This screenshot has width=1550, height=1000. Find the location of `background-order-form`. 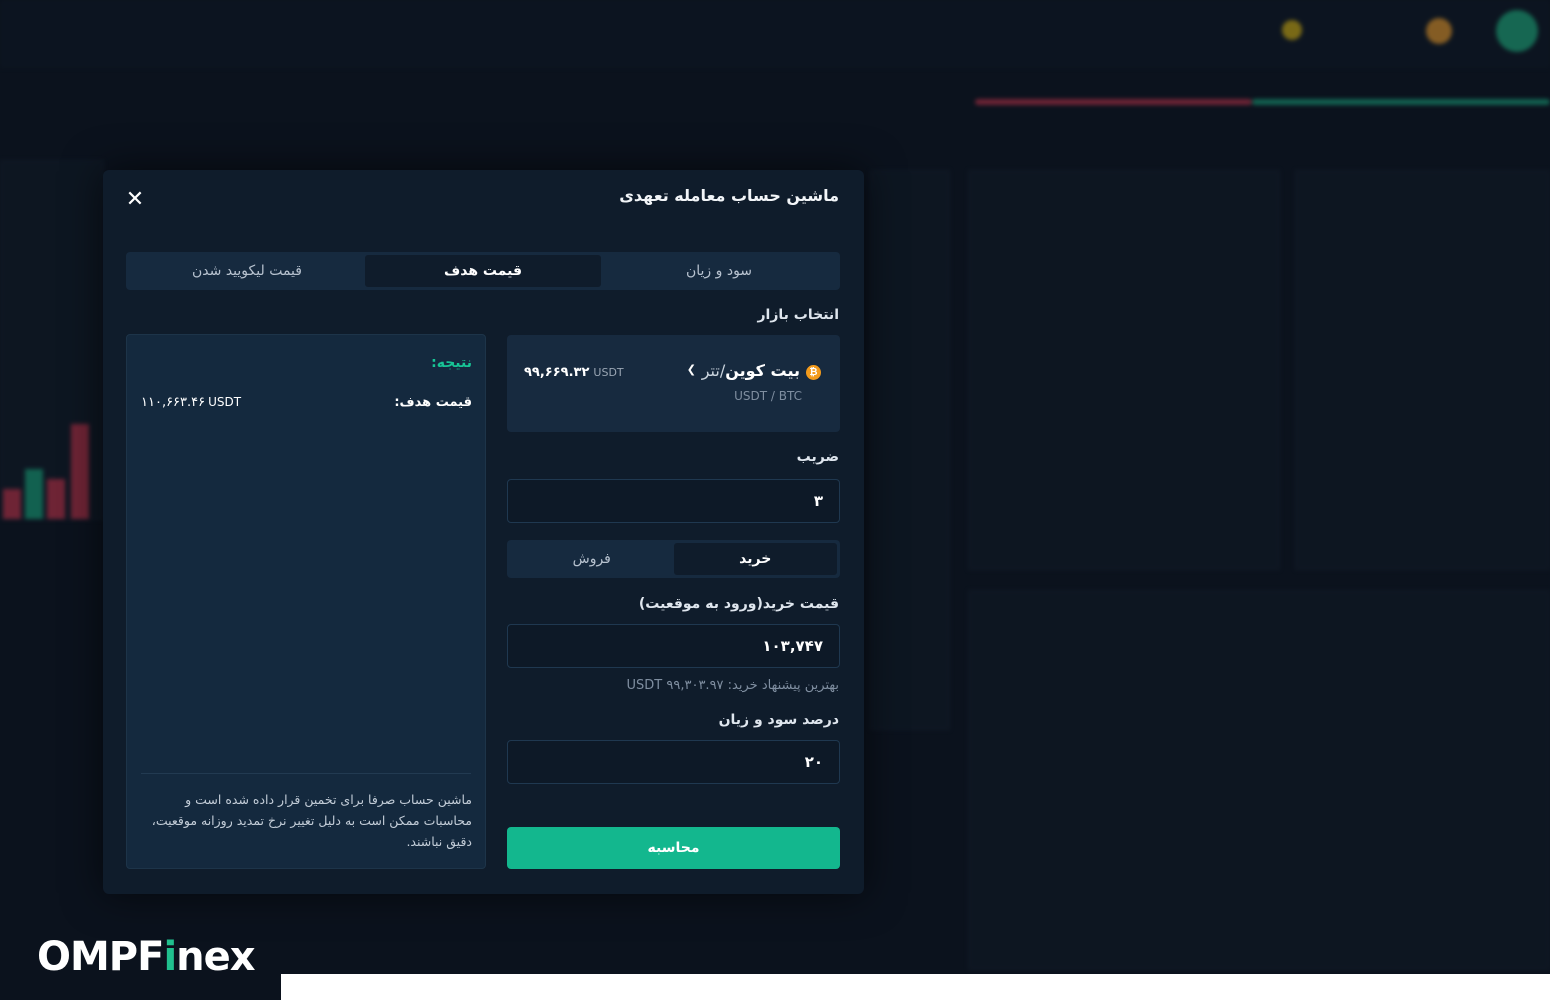

background-order-form is located at coordinates (1259, 780).